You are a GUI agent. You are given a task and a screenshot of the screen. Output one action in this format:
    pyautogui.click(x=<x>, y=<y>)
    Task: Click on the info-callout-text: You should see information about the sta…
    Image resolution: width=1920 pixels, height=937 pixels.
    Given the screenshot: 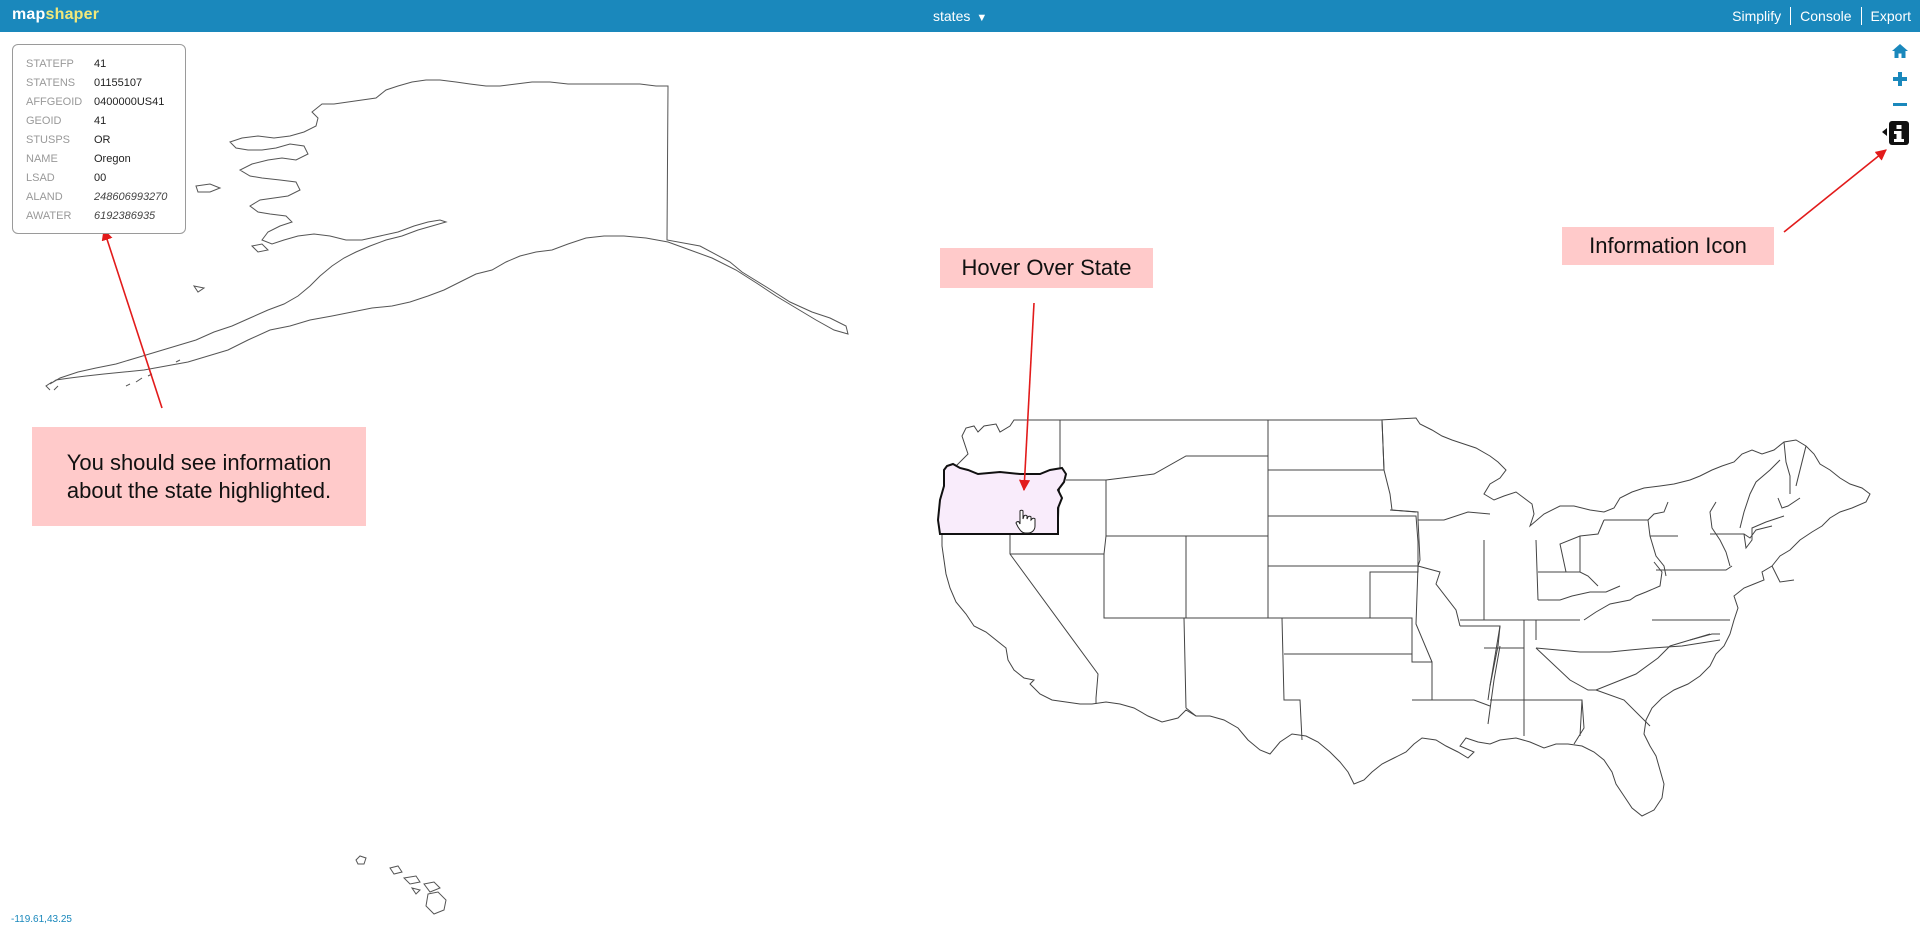 What is the action you would take?
    pyautogui.click(x=199, y=476)
    